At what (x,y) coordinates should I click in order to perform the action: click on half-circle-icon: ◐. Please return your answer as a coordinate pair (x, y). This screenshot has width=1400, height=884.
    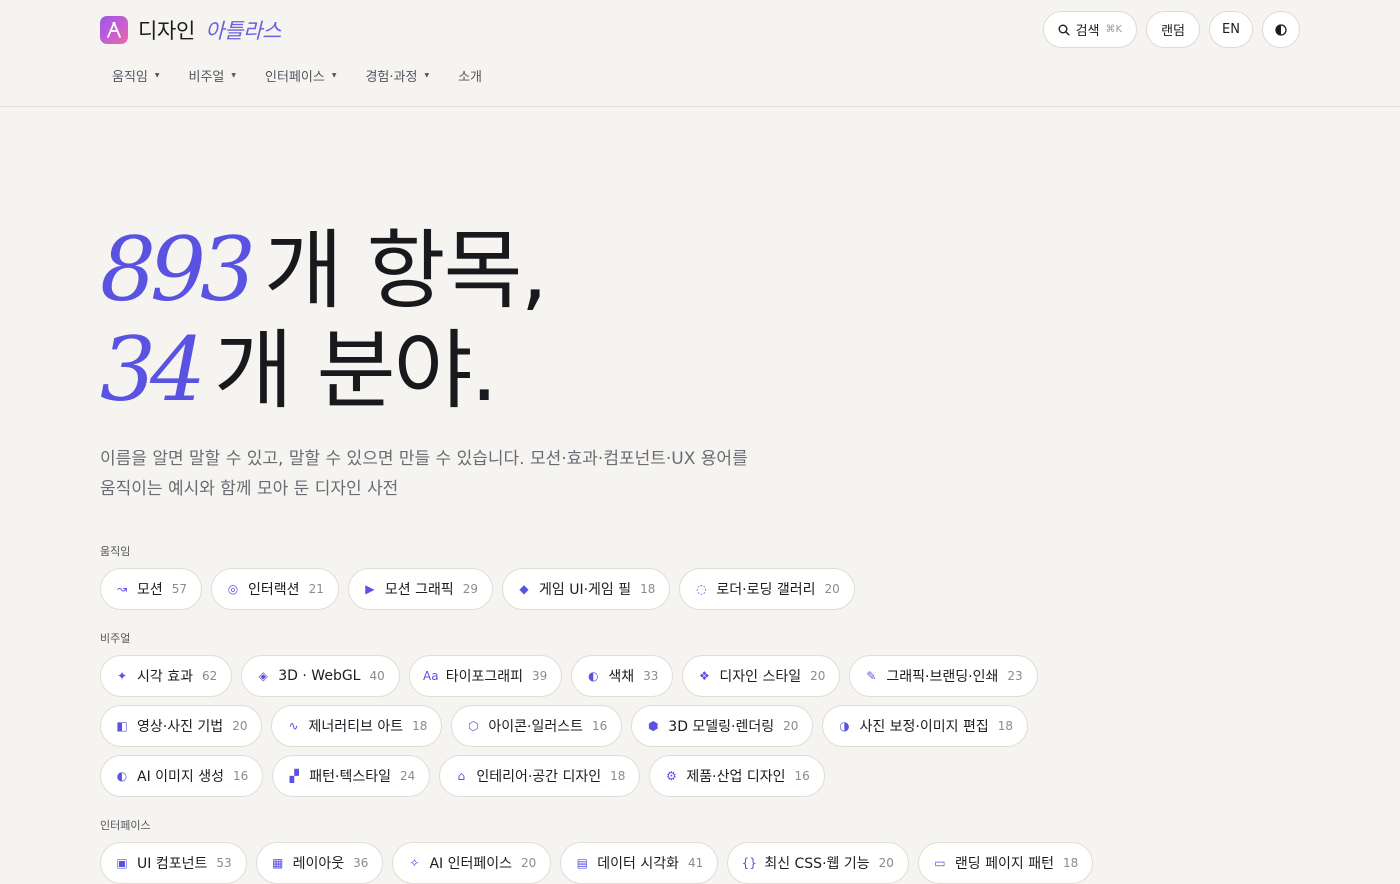
    Looking at the image, I should click on (593, 676).